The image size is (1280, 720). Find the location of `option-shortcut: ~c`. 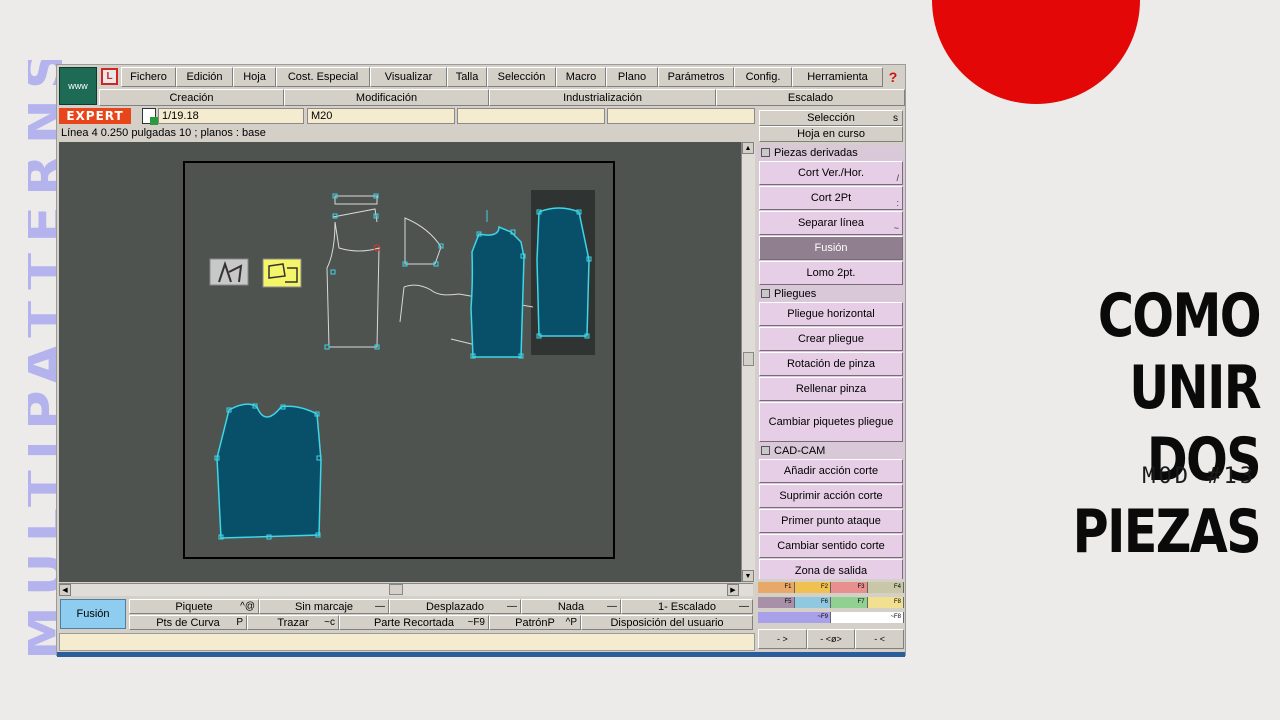

option-shortcut: ~c is located at coordinates (329, 622).